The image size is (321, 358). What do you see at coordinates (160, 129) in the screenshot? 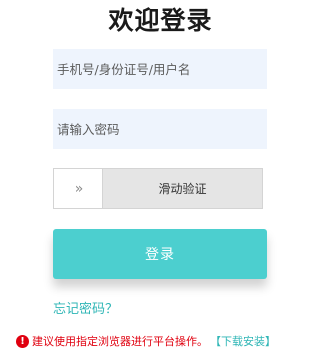
I see `password-input` at bounding box center [160, 129].